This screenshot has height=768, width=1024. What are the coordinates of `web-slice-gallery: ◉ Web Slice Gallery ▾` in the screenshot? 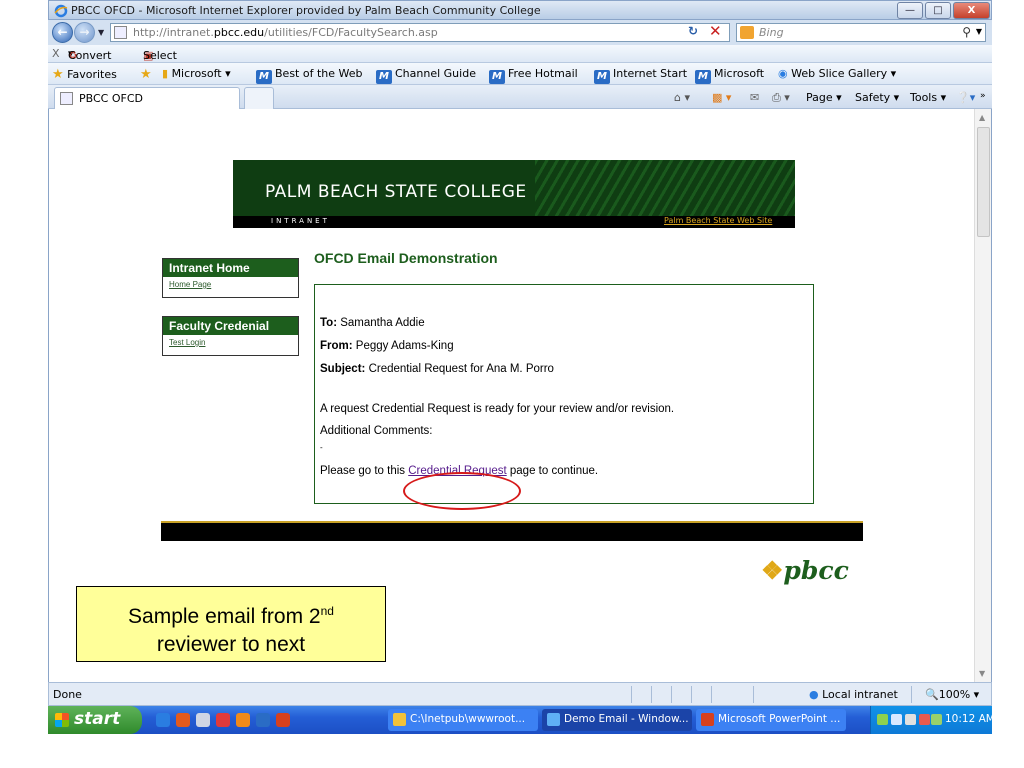 It's located at (837, 73).